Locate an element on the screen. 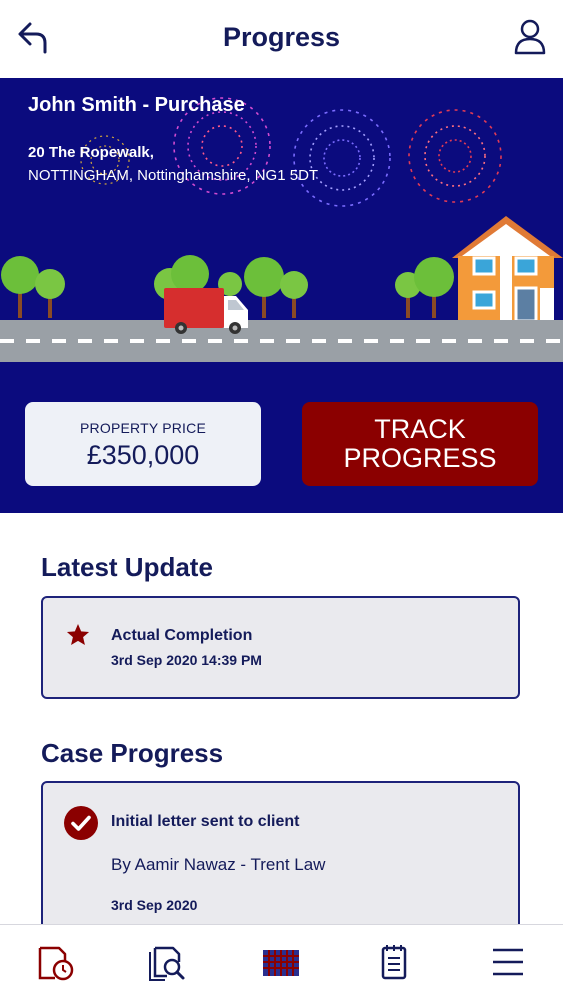  latest-update-card: Actual Completion 3rd Sep 2020 14:39 PM is located at coordinates (280, 647).